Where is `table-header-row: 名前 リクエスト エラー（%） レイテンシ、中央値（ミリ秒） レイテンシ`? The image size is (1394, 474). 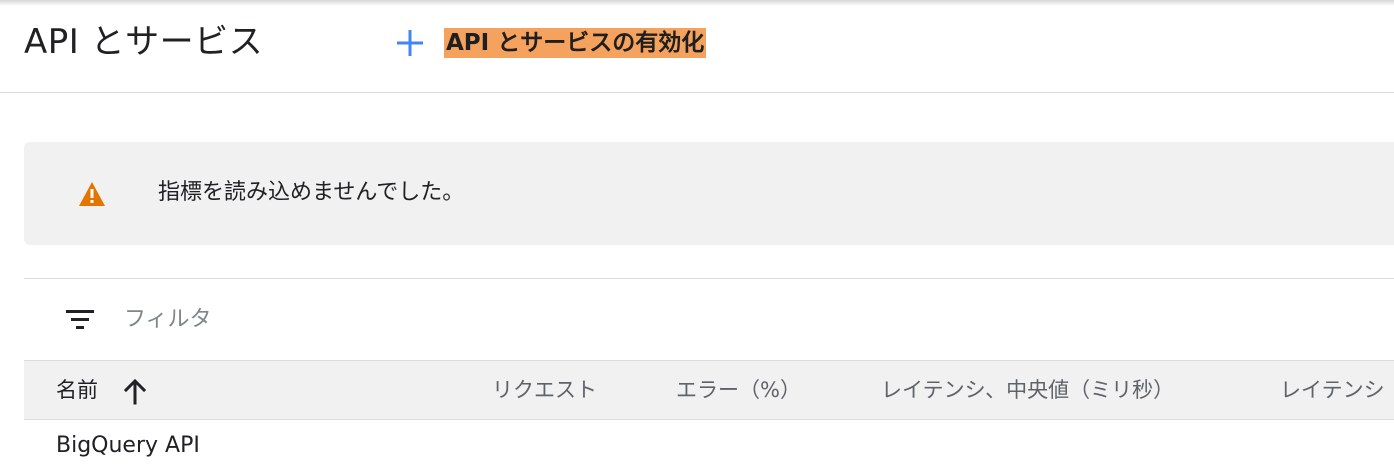 table-header-row: 名前 リクエスト エラー（%） レイテンシ、中央値（ミリ秒） レイテンシ is located at coordinates (709, 390).